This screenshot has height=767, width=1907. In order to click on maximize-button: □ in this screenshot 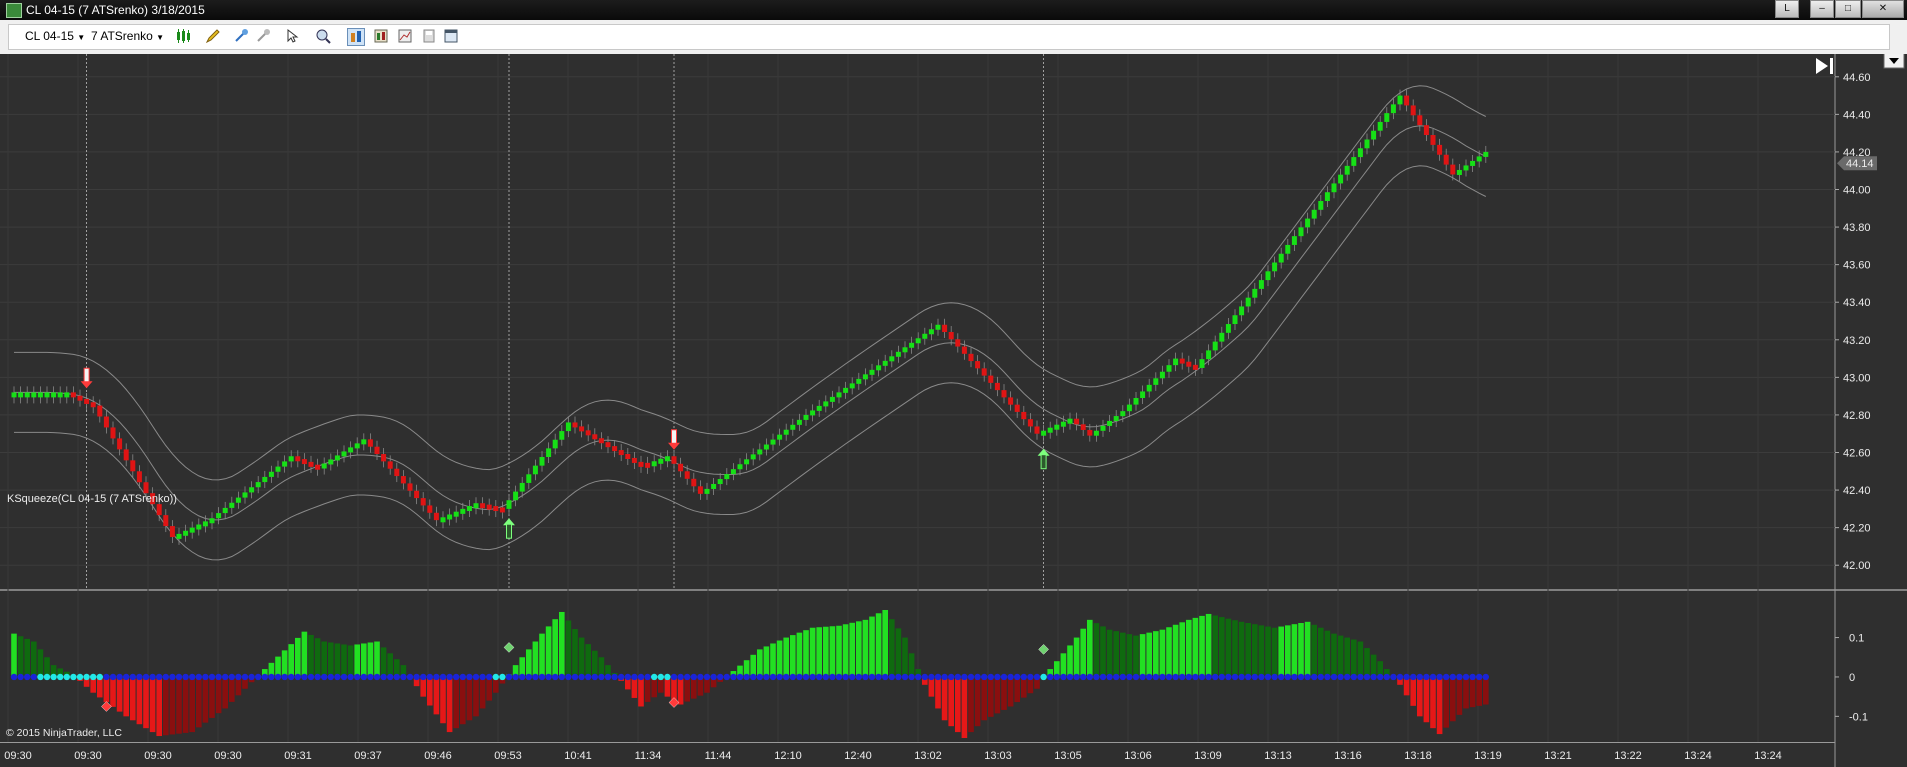, I will do `click(1848, 9)`.